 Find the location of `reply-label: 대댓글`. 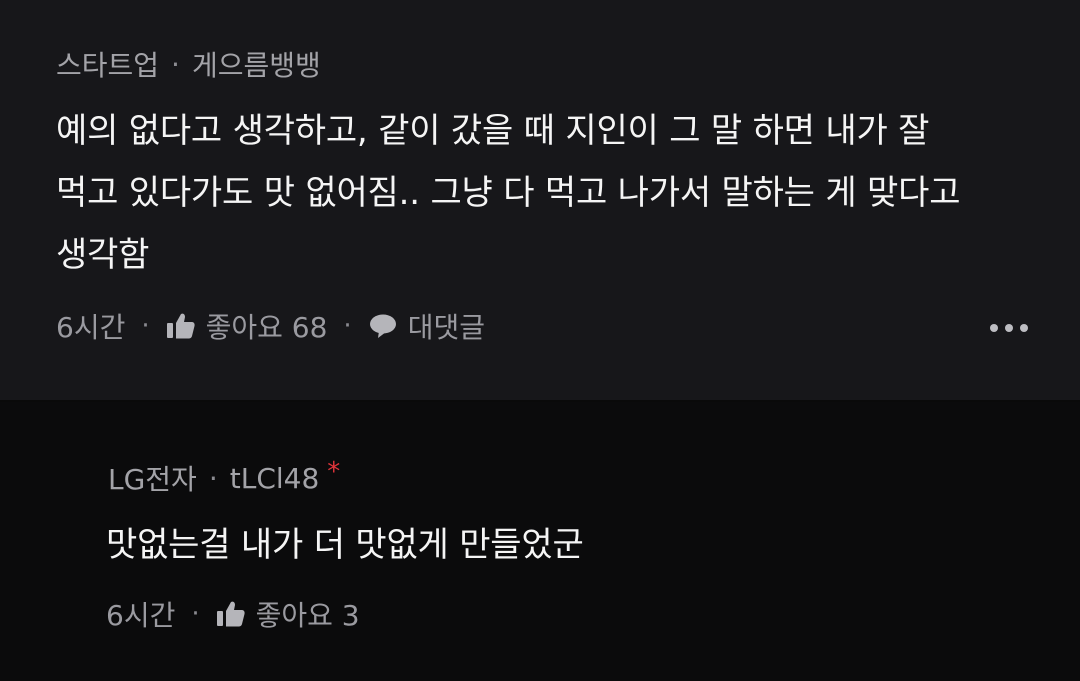

reply-label: 대댓글 is located at coordinates (446, 327).